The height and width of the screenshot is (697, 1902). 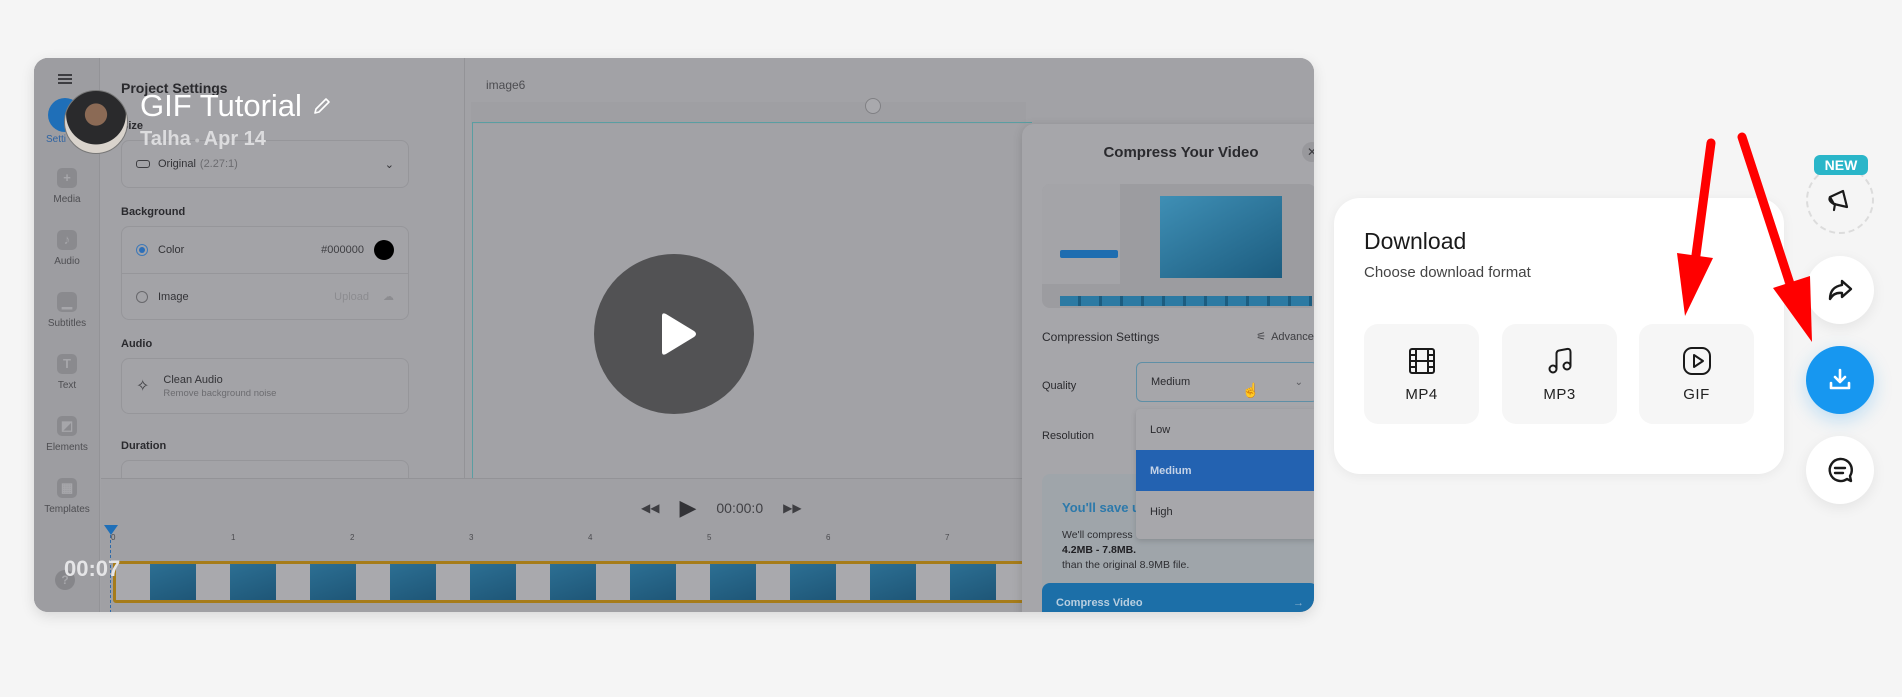 I want to click on rail-item-elements: ◩ Elements, so click(x=67, y=434).